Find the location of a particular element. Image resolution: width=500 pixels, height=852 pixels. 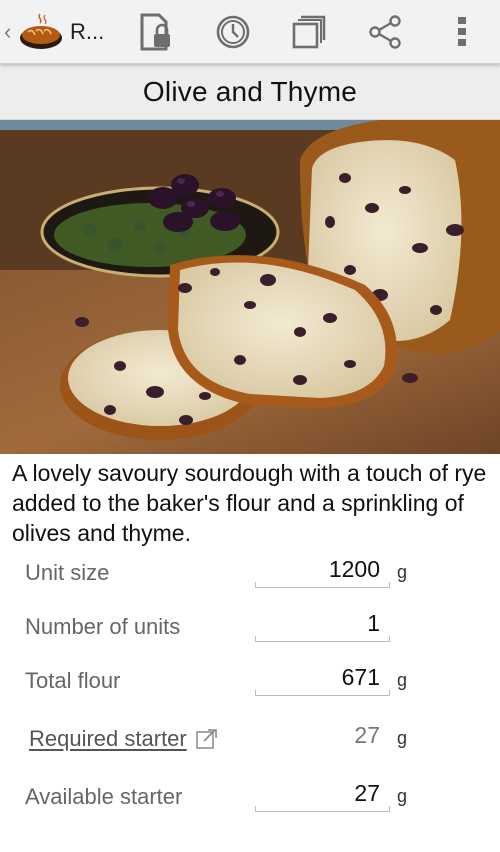

copy-icon is located at coordinates (309, 32).